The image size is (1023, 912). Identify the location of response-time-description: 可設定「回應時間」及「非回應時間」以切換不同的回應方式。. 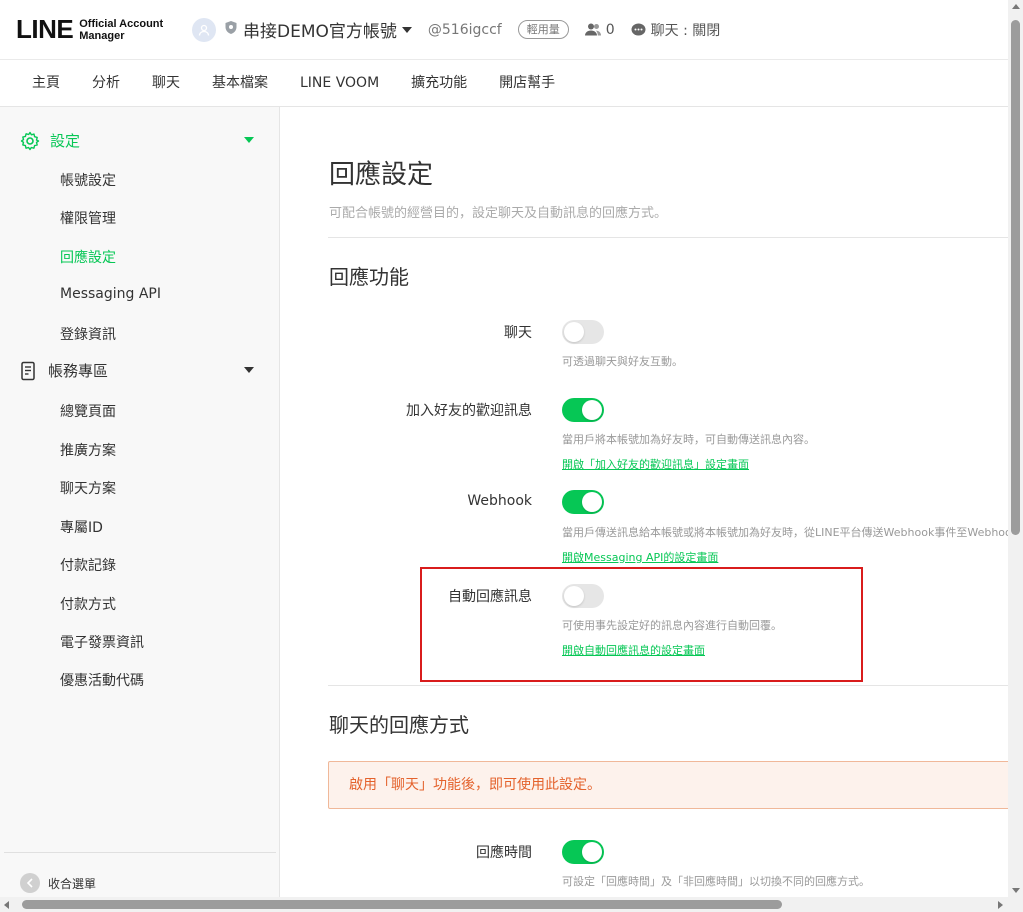
(716, 881).